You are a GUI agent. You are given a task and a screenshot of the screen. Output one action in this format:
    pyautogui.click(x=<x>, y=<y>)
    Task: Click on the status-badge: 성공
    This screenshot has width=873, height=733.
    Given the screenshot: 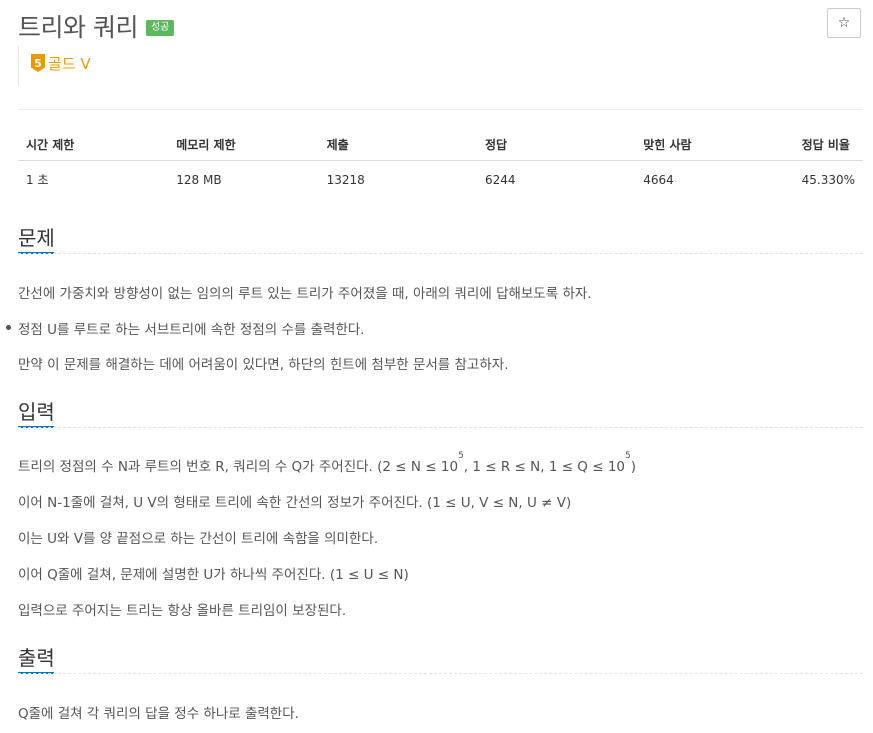 What is the action you would take?
    pyautogui.click(x=160, y=28)
    